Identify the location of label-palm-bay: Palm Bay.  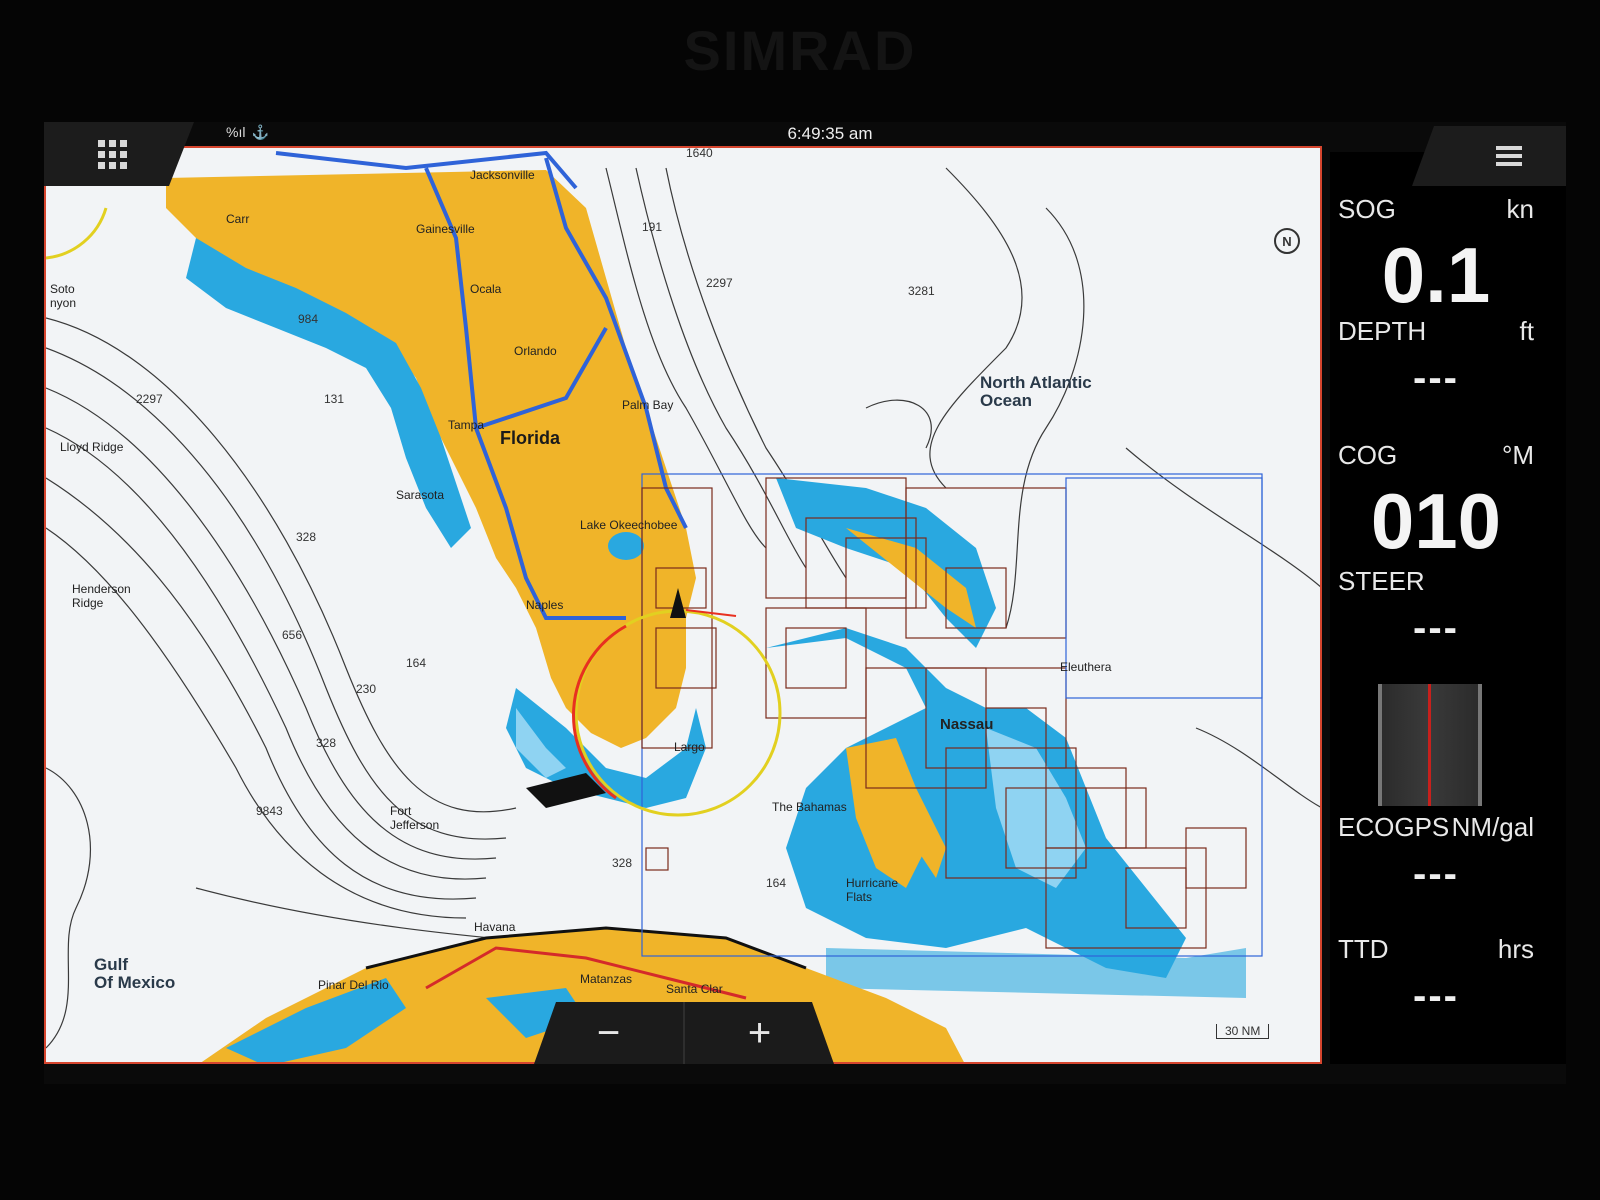
(648, 405).